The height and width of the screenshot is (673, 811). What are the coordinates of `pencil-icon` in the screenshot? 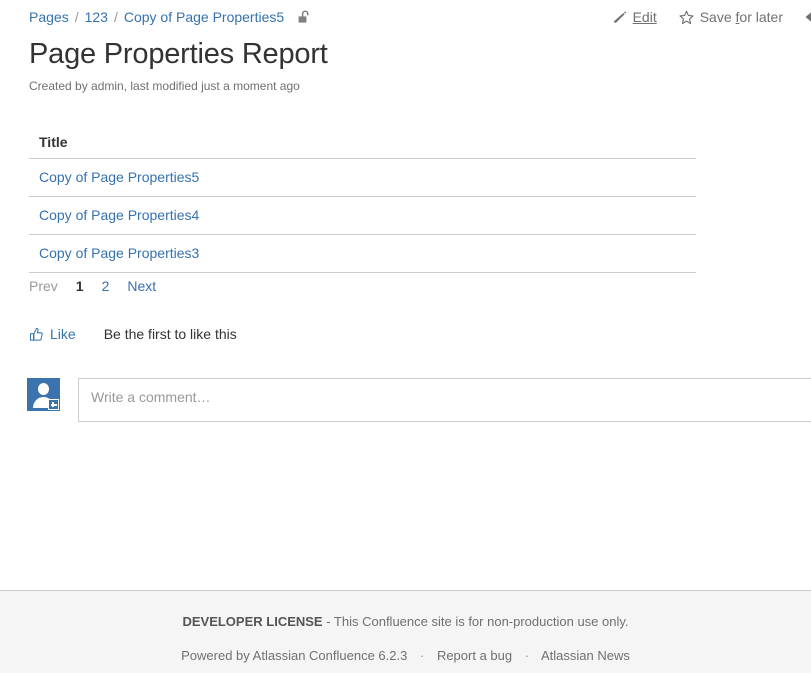 It's located at (620, 17).